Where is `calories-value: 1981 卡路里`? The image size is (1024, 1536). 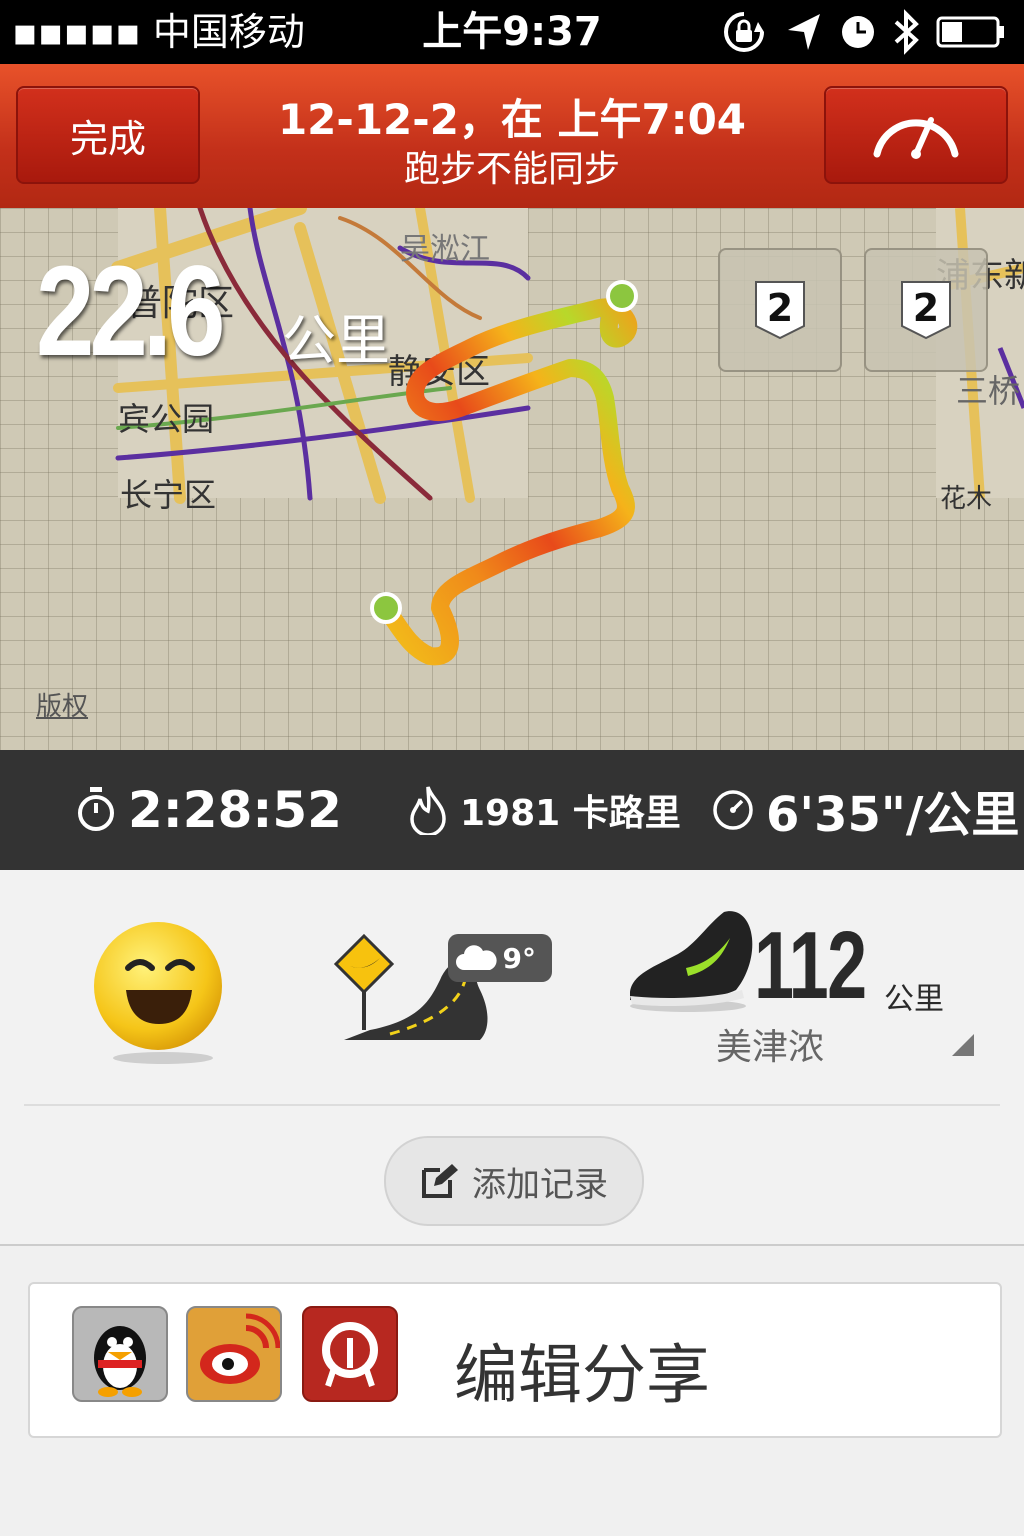
calories-value: 1981 卡路里 is located at coordinates (570, 813).